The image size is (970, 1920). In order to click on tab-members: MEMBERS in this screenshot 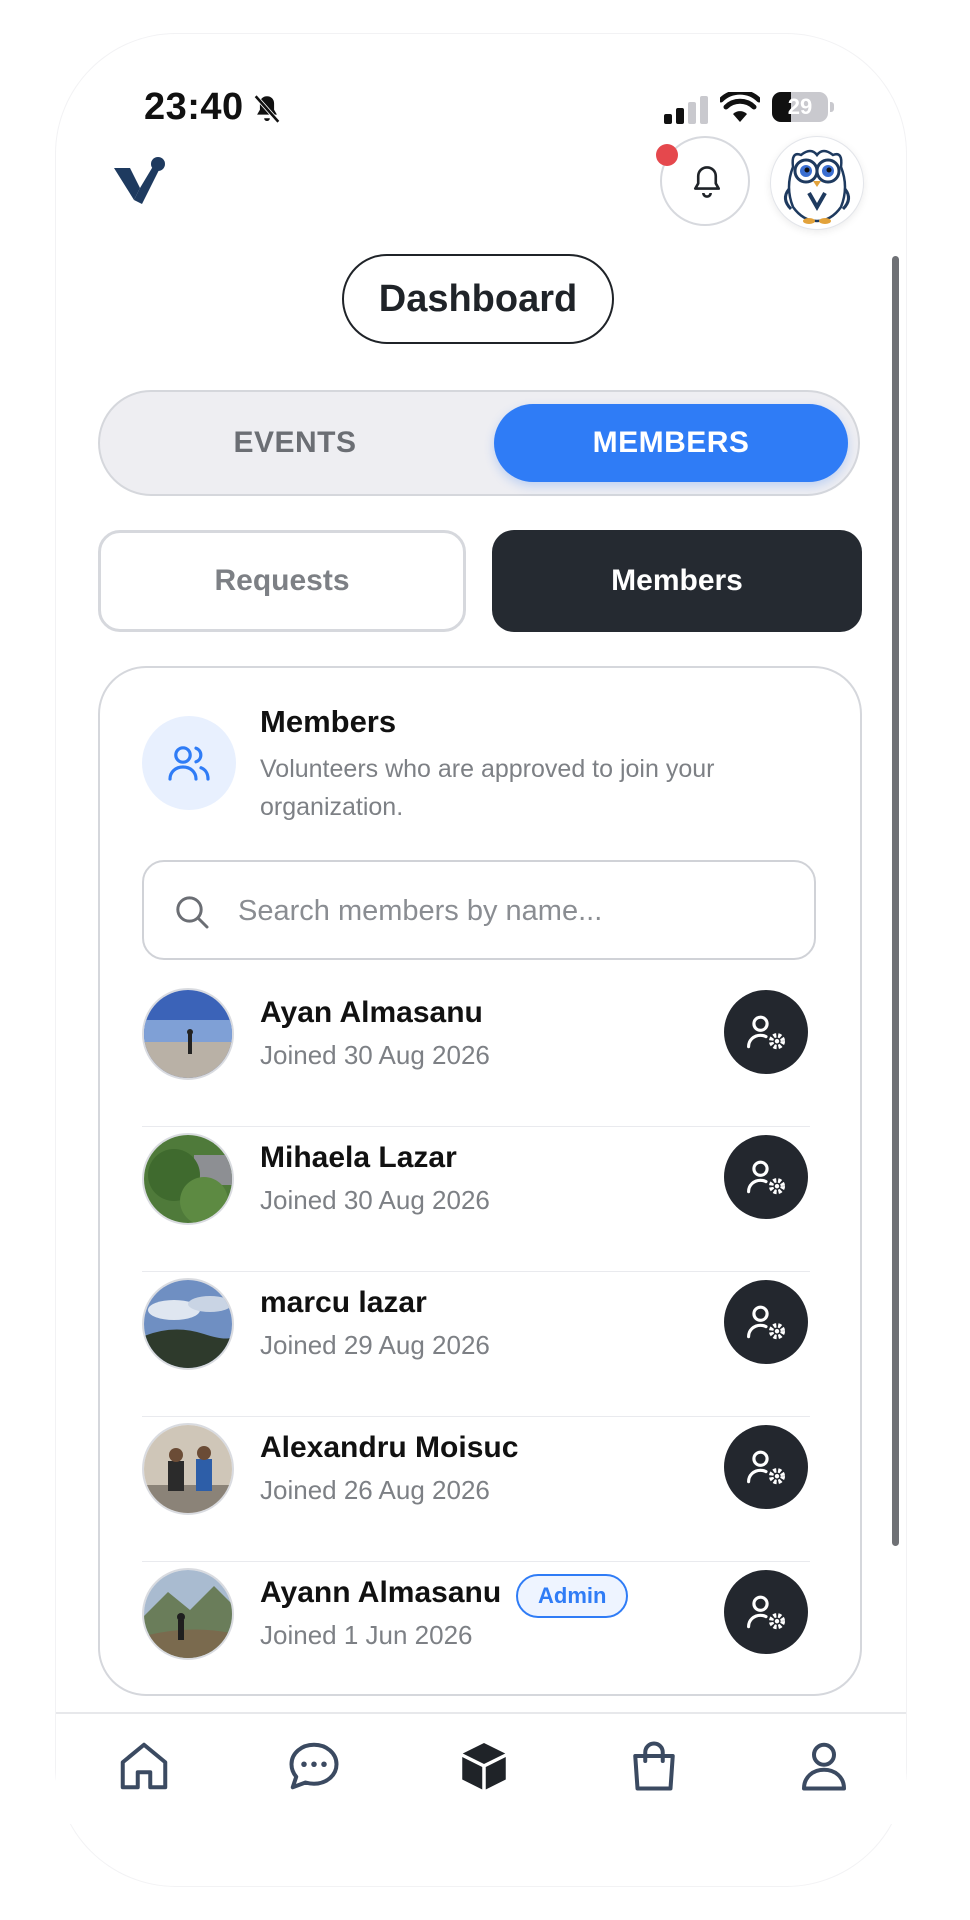, I will do `click(671, 443)`.